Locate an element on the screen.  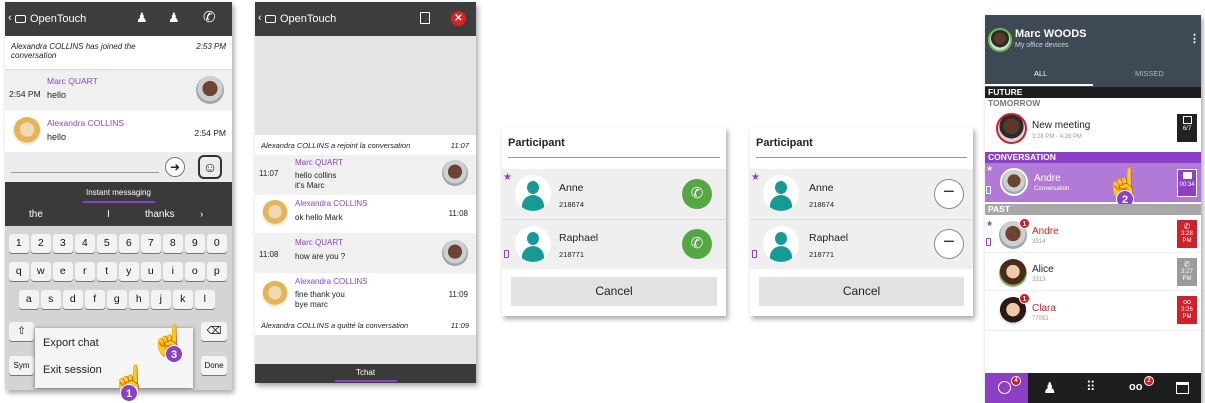
app-title: OpenTouch is located at coordinates (308, 19).